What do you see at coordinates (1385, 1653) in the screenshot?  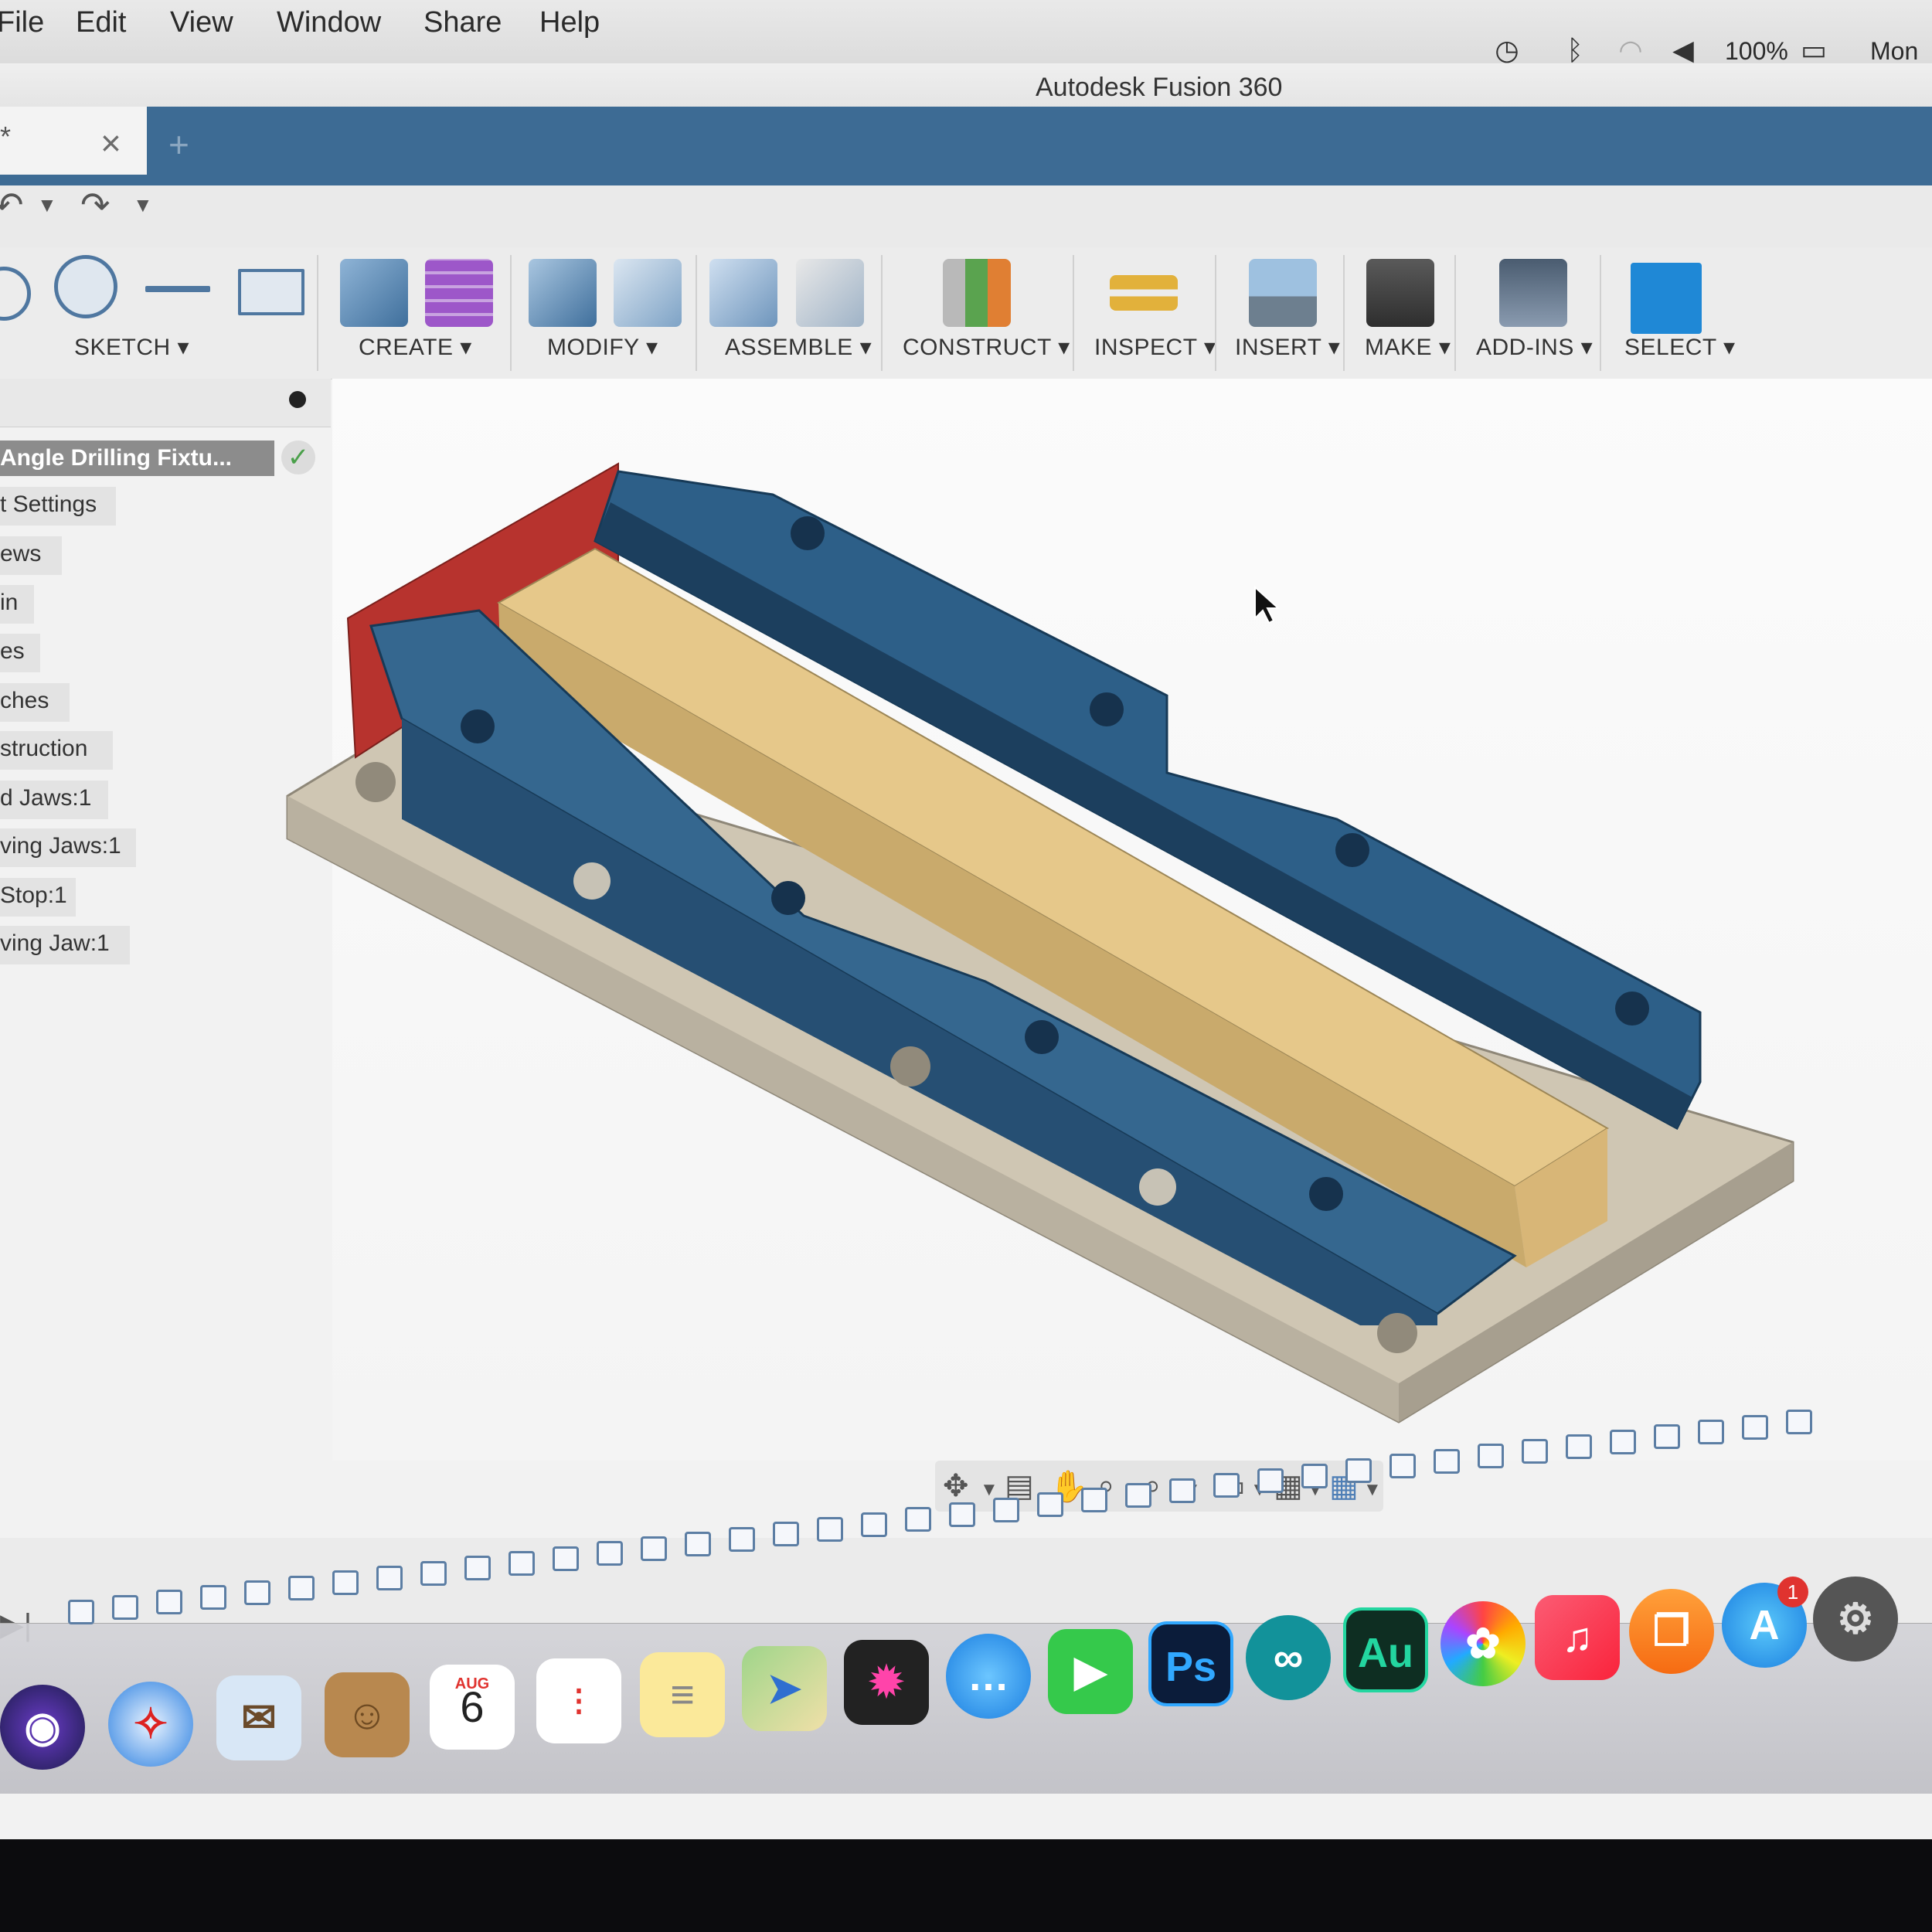 I see `audition-label: Au` at bounding box center [1385, 1653].